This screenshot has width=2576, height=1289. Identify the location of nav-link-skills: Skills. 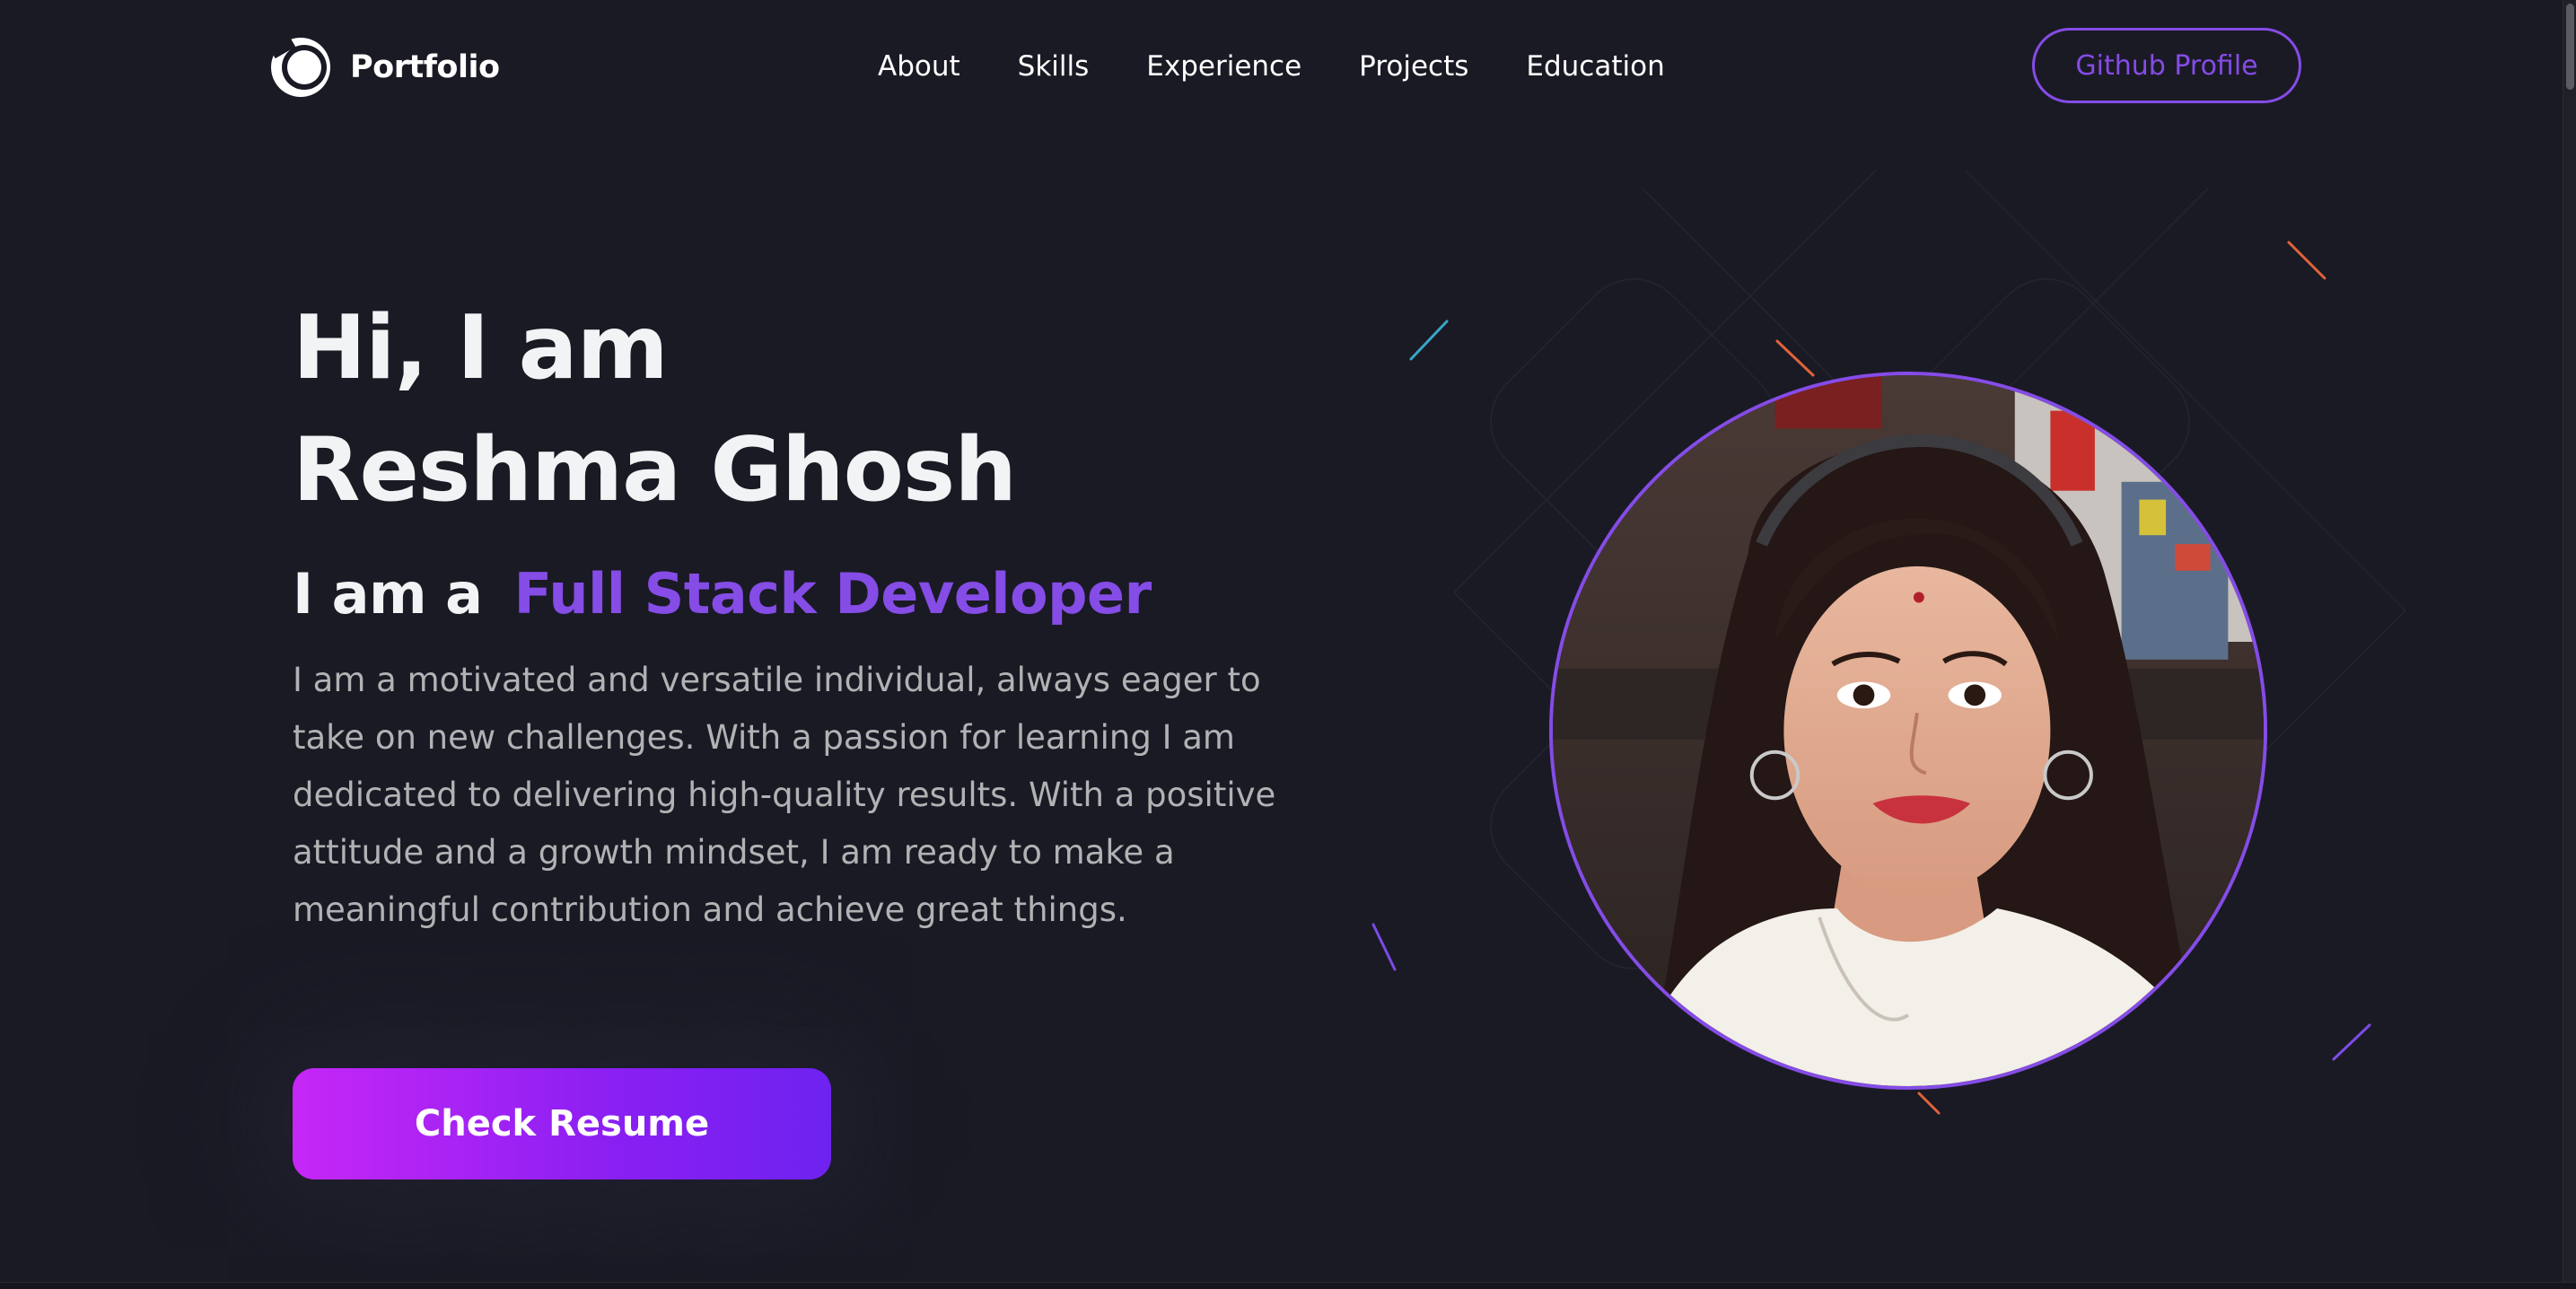
(1054, 66).